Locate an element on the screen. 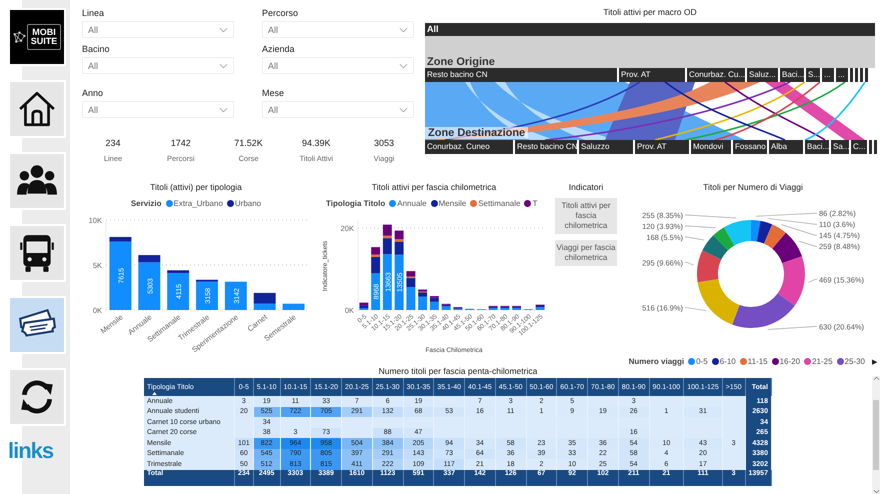 The height and width of the screenshot is (494, 890). chart-title: Titoli (attivi) per tipologia is located at coordinates (196, 187).